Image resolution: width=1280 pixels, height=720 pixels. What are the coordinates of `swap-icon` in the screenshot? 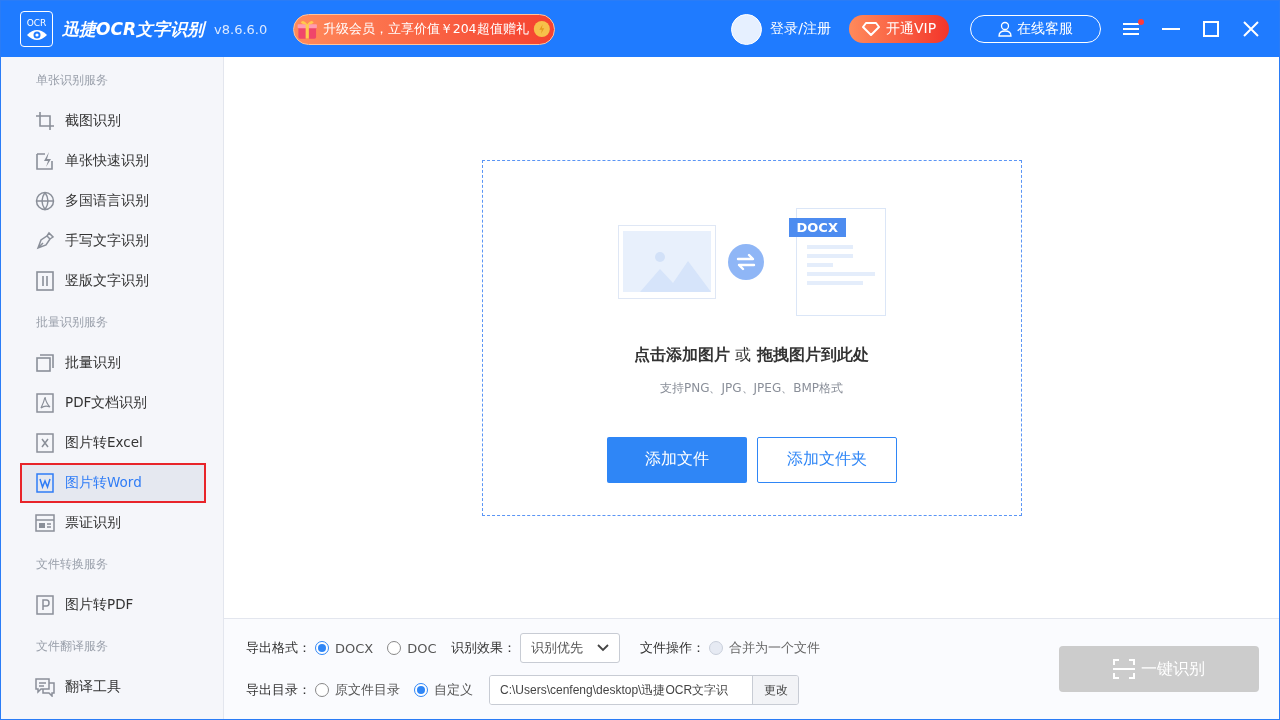 It's located at (745, 261).